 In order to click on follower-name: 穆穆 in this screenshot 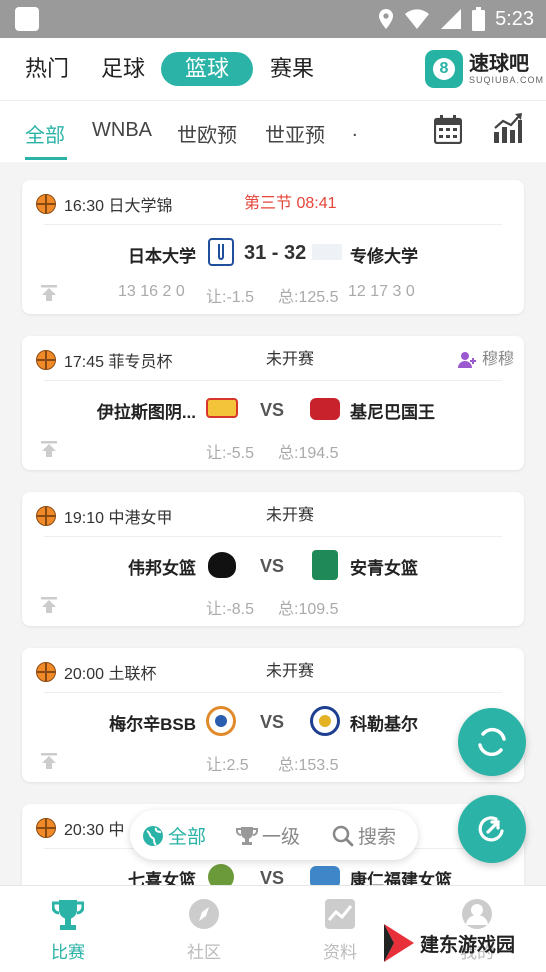, I will do `click(497, 359)`.